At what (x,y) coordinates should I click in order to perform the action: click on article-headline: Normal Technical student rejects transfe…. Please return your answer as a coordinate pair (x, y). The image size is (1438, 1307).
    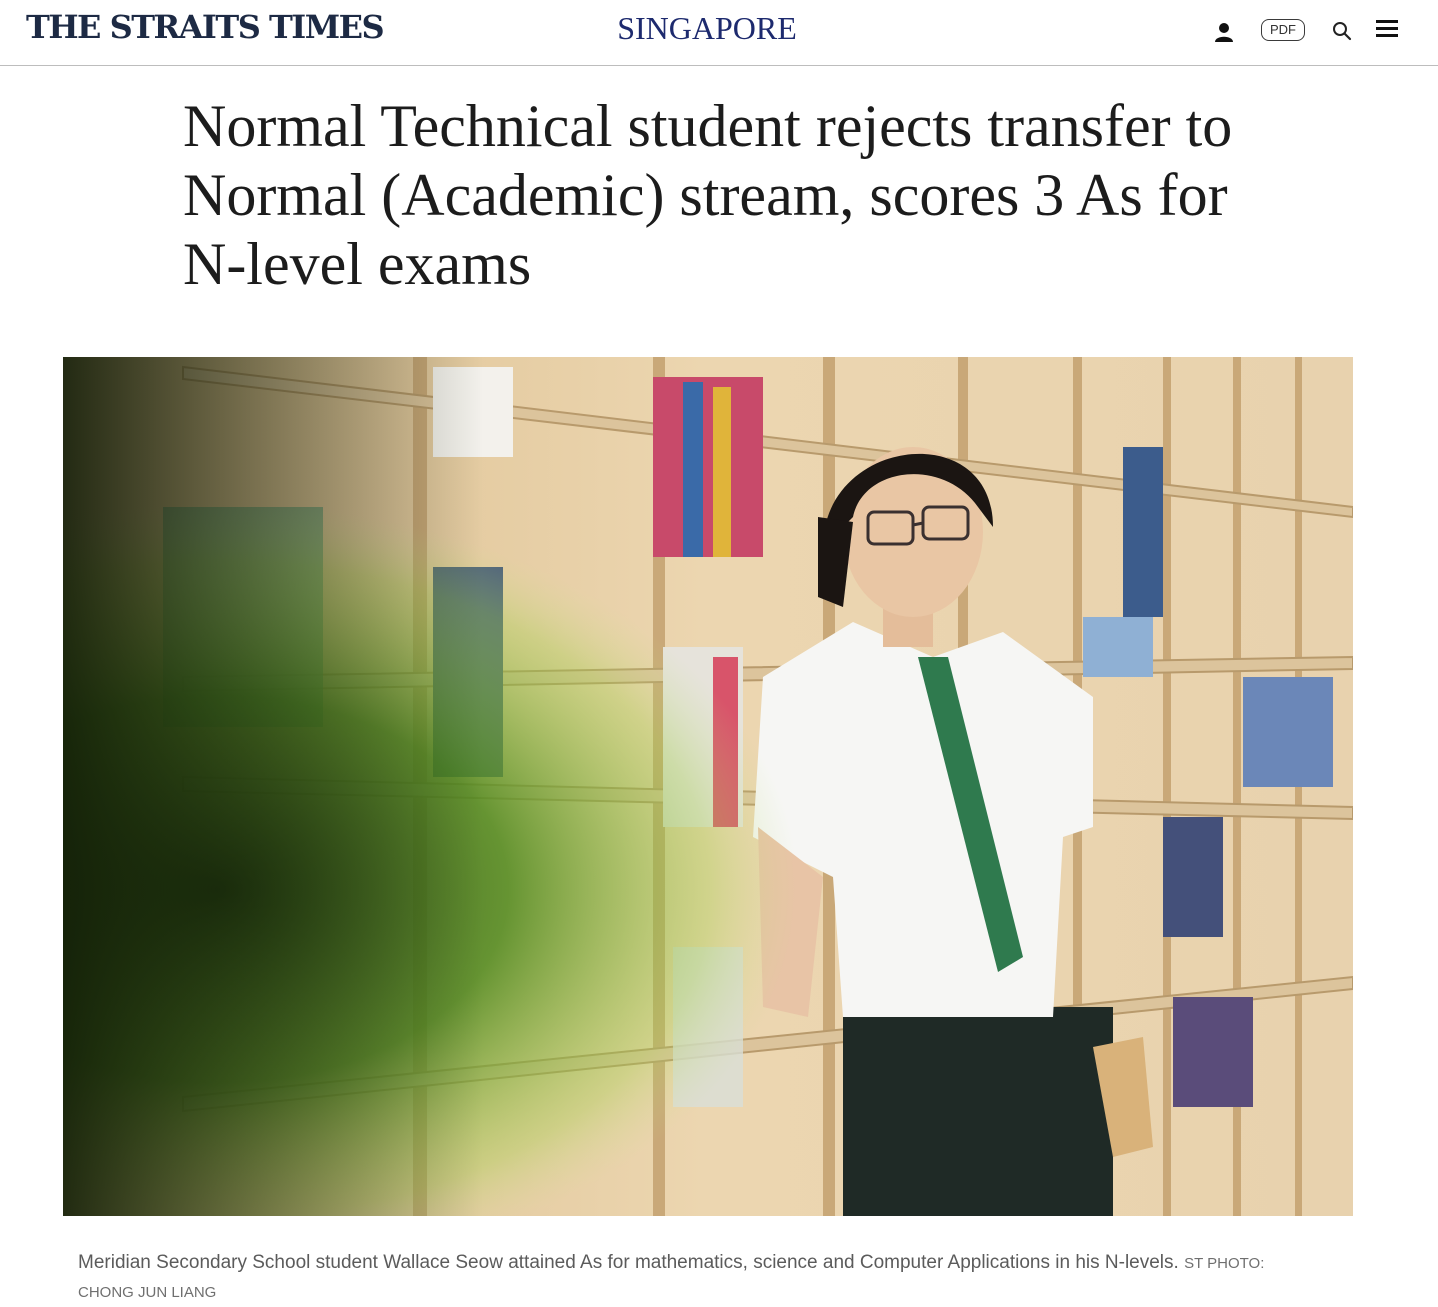
    Looking at the image, I should click on (708, 195).